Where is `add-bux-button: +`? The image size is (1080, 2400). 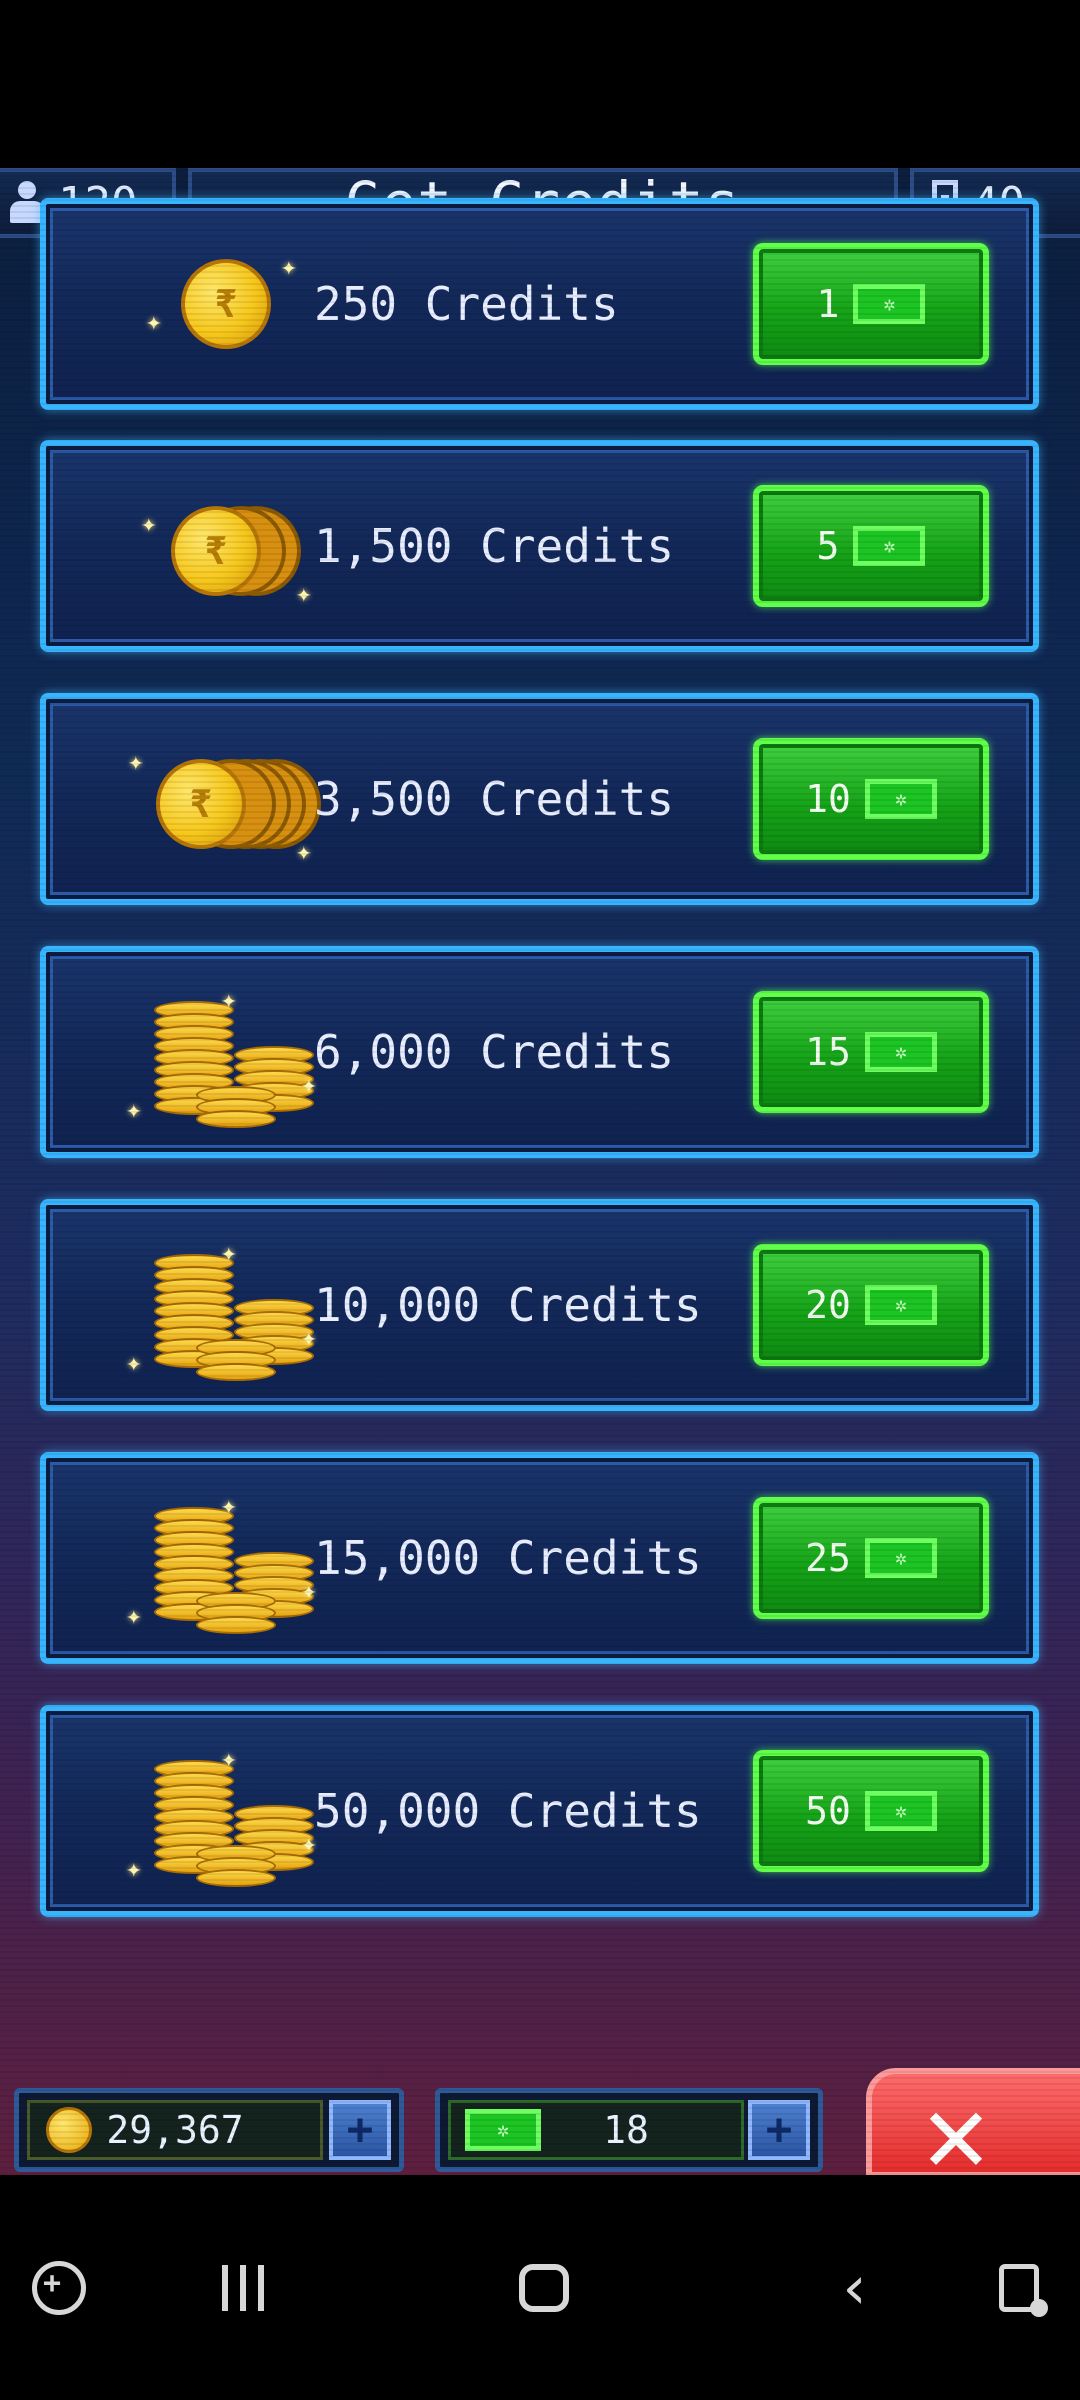 add-bux-button: + is located at coordinates (779, 2130).